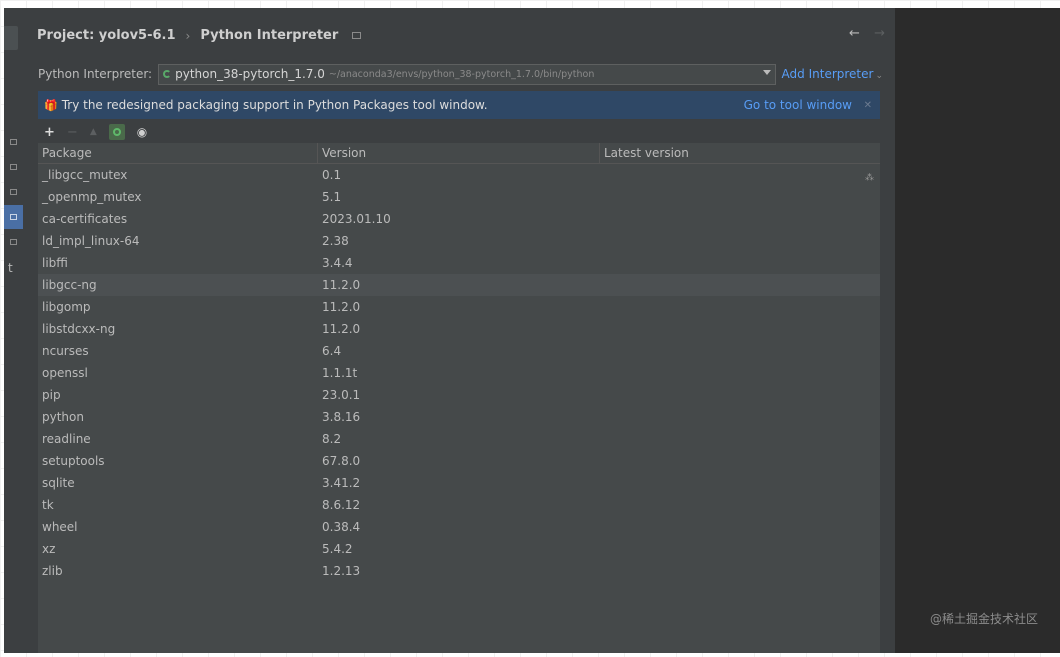  What do you see at coordinates (459, 417) in the screenshot?
I see `table-row: python 3.8.16` at bounding box center [459, 417].